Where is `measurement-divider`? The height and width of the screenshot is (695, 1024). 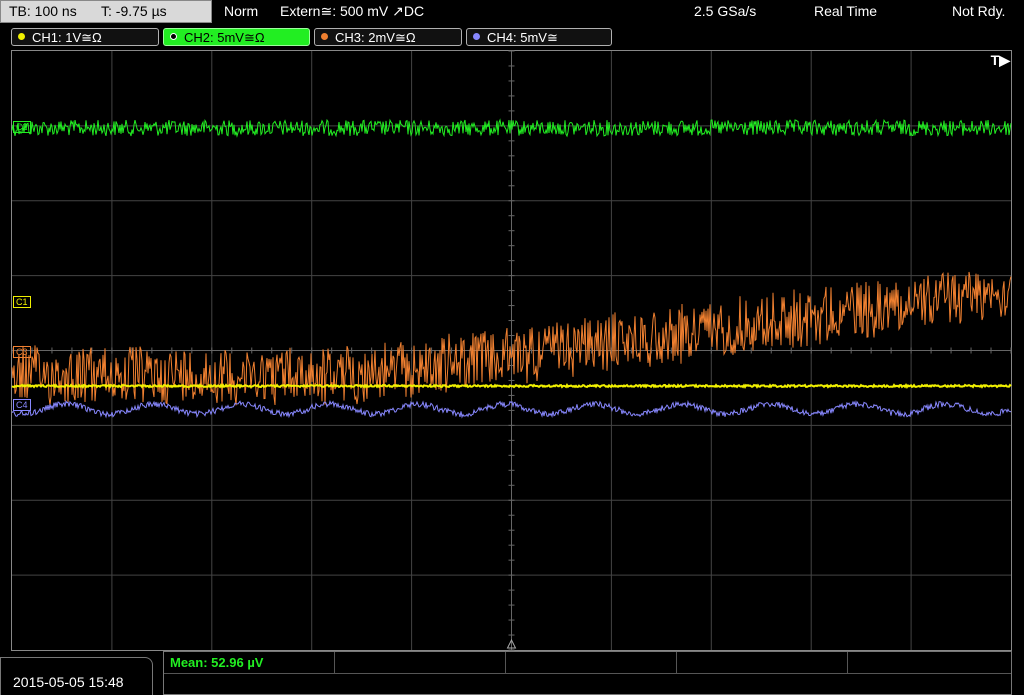
measurement-divider is located at coordinates (587, 673).